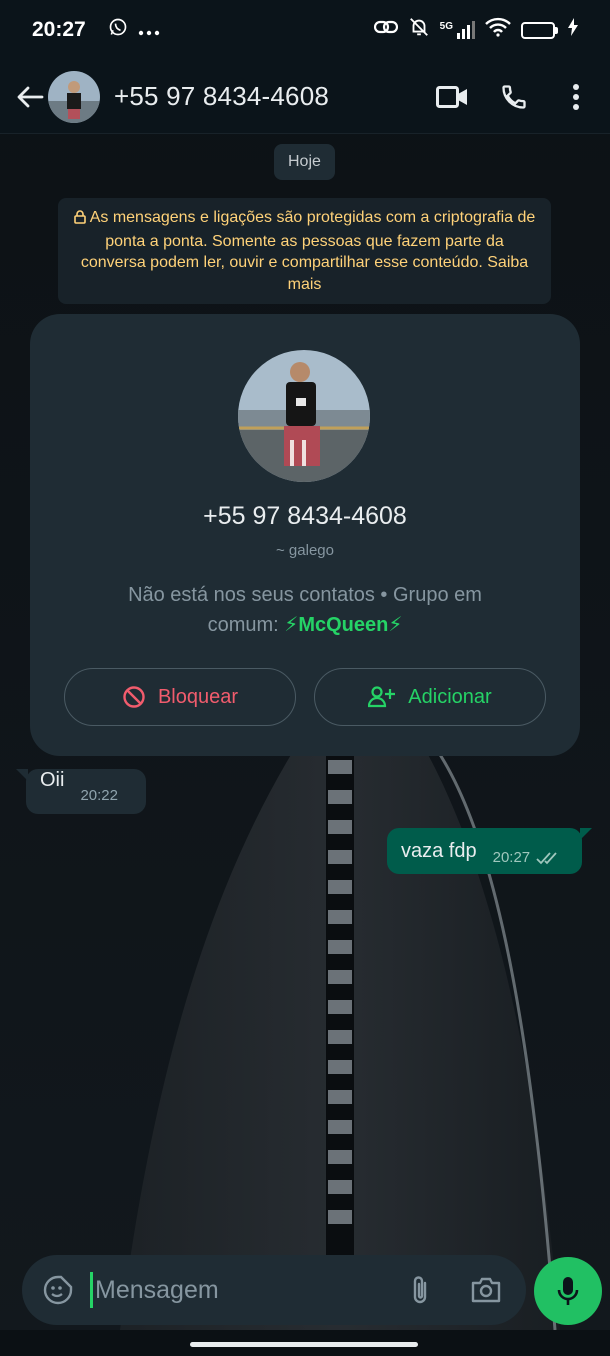  What do you see at coordinates (149, 30) in the screenshot?
I see `more-dots-icon` at bounding box center [149, 30].